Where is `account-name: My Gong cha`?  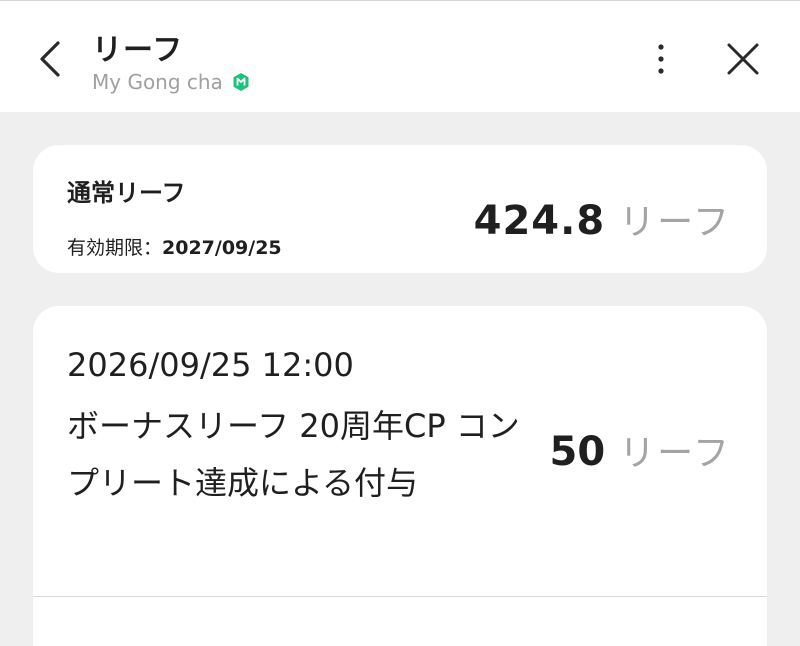 account-name: My Gong cha is located at coordinates (157, 82).